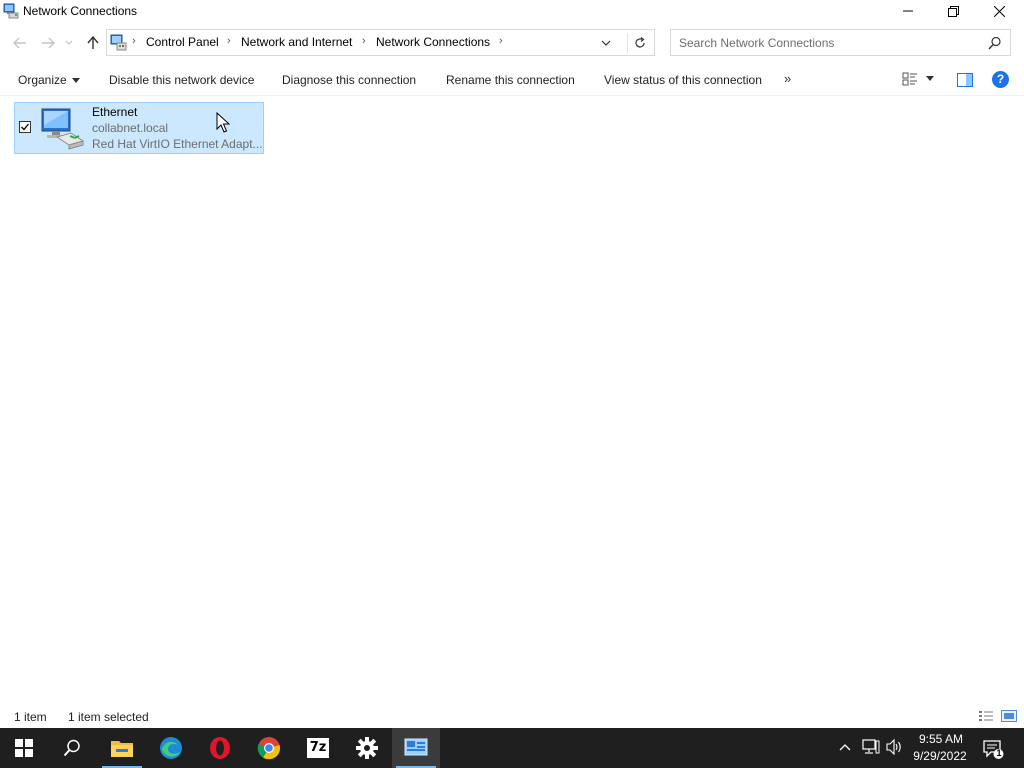 This screenshot has width=1024, height=768. I want to click on taskbar-file-explorer, so click(122, 748).